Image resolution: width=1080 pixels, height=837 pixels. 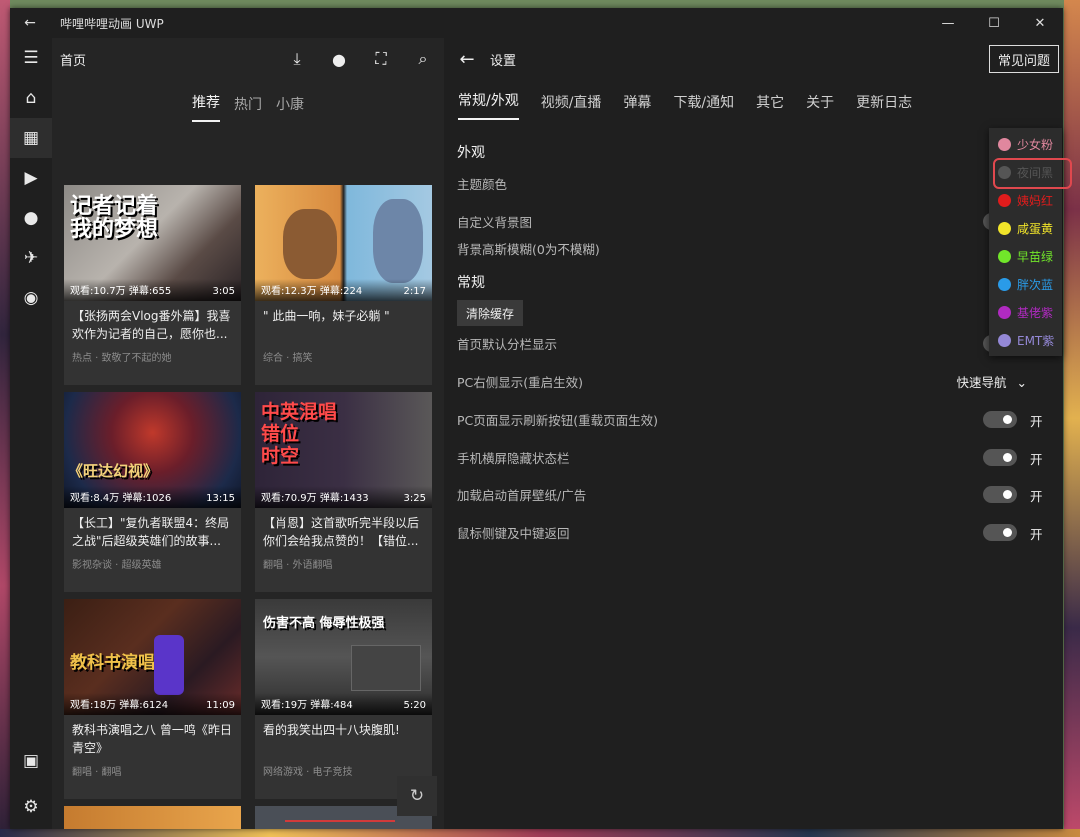 What do you see at coordinates (490, 313) in the screenshot?
I see `clear-cache-button: 清除缓存` at bounding box center [490, 313].